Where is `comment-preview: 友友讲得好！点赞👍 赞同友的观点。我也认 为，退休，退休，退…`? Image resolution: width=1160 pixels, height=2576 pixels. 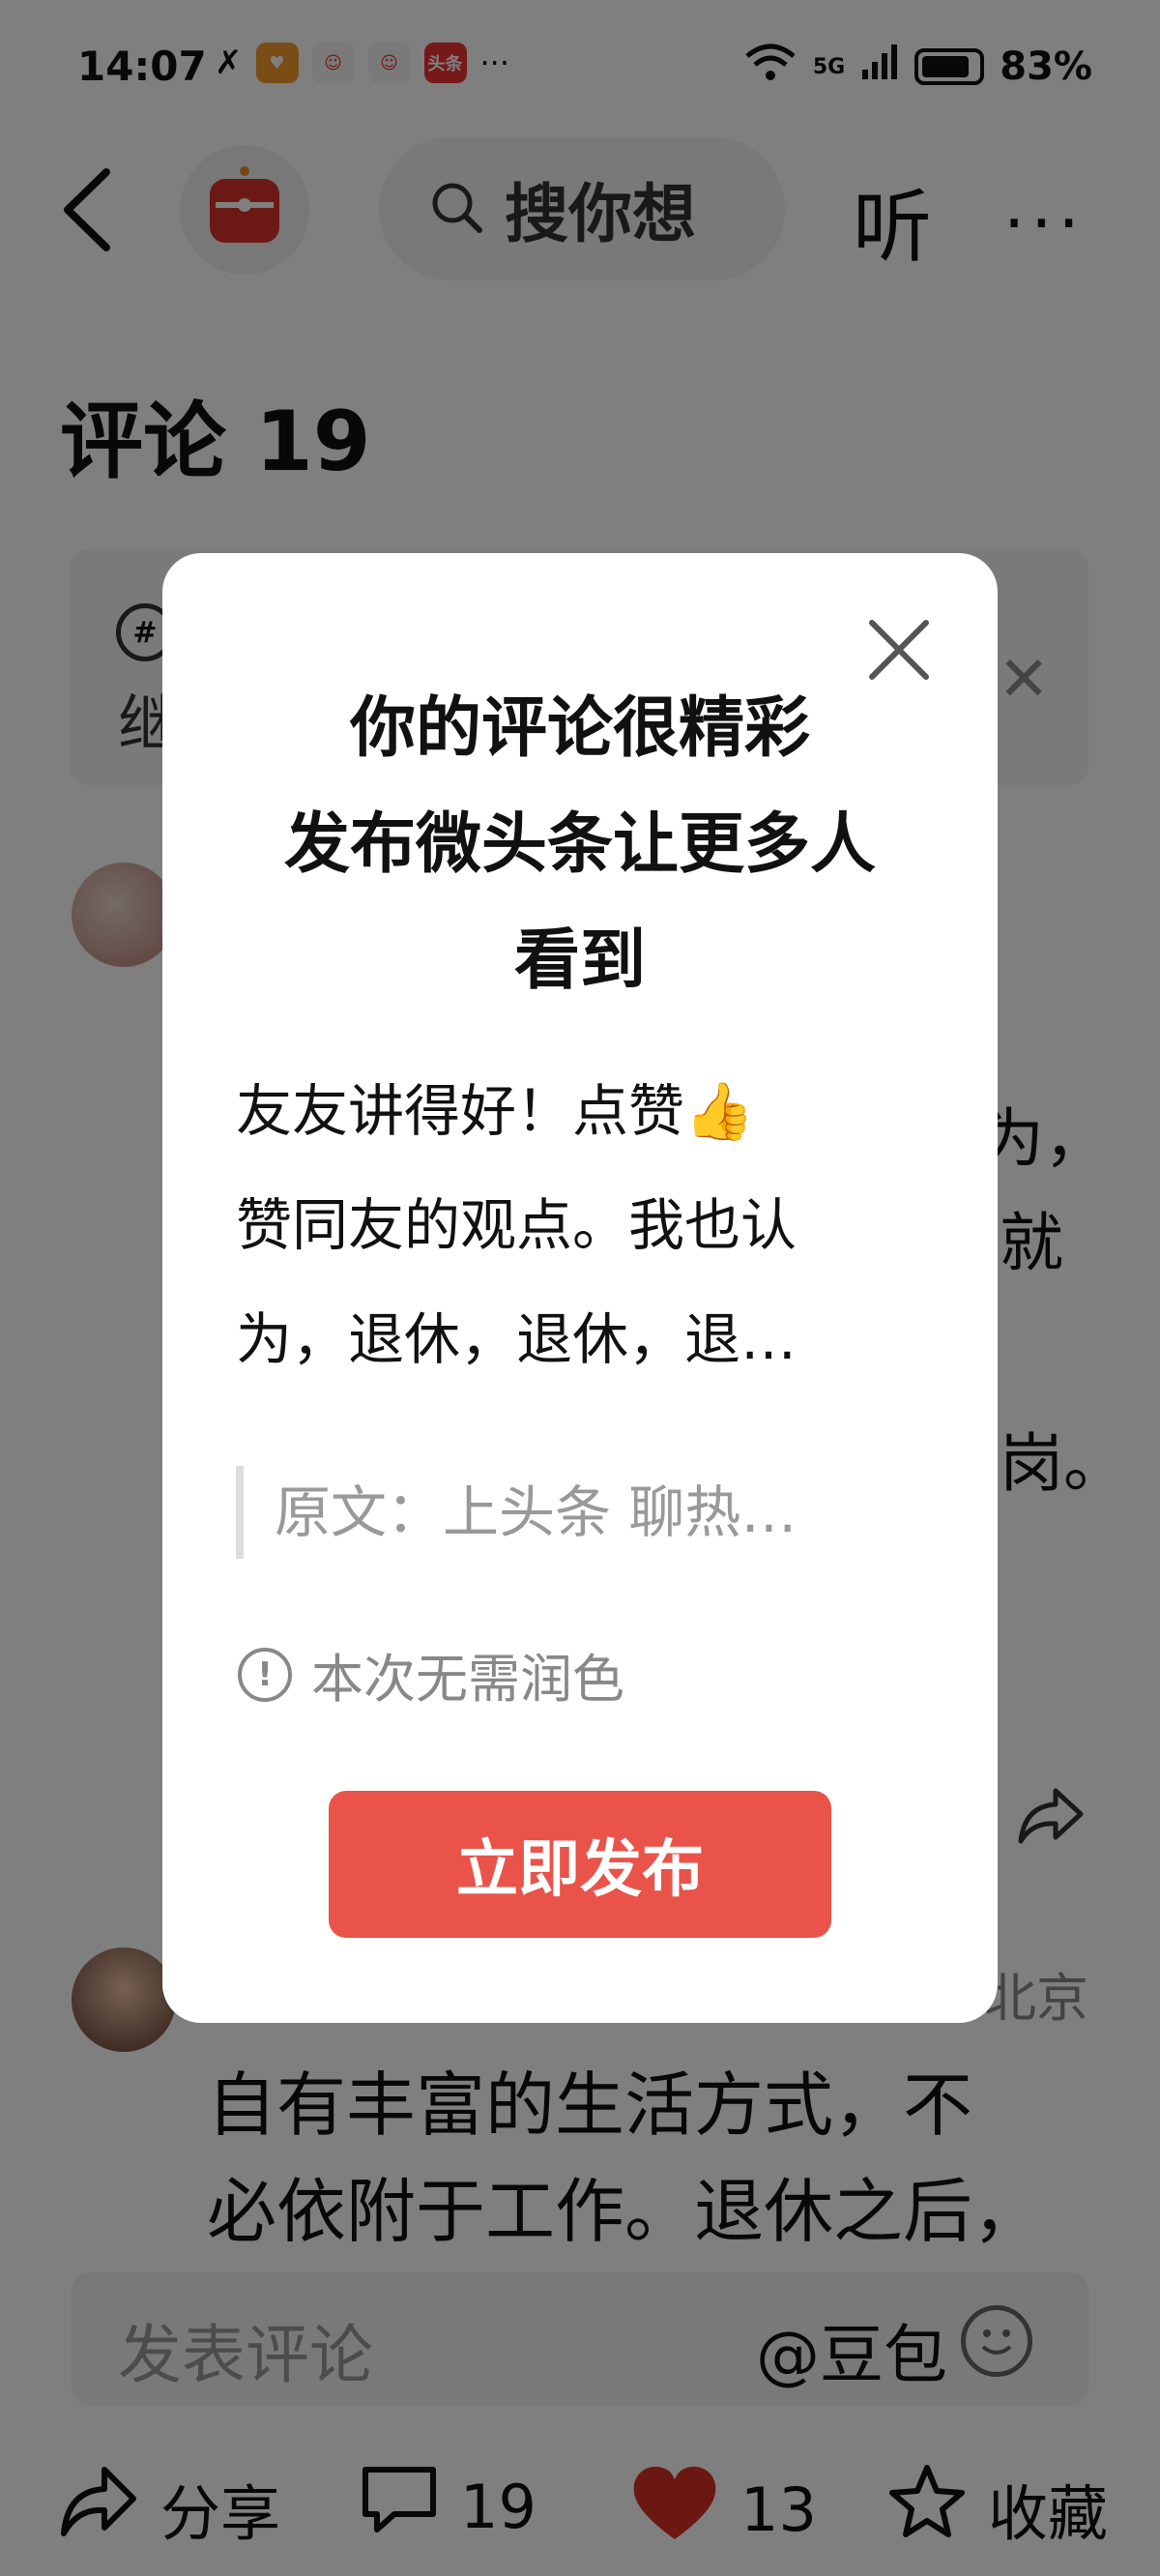
comment-preview: 友友讲得好！点赞👍 赞同友的观点。我也认 为，退休，退休，退… is located at coordinates (584, 1225).